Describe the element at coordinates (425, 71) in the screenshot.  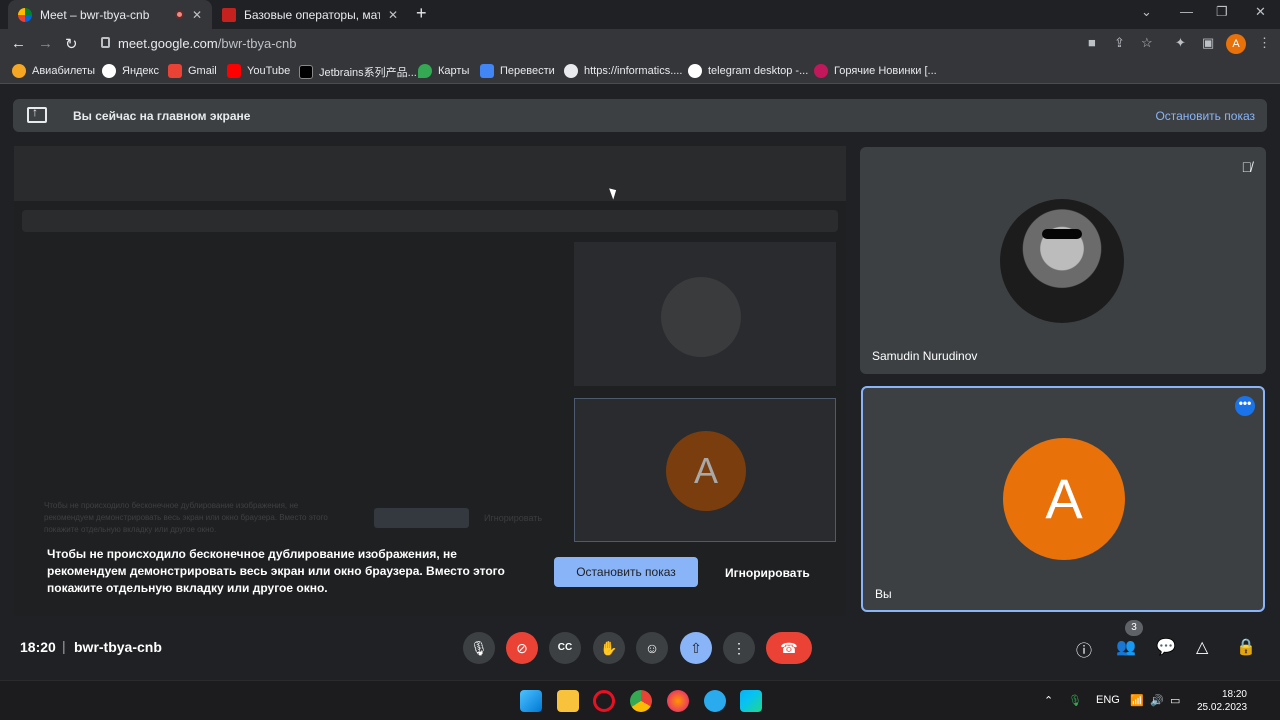
I see `maps-icon` at that location.